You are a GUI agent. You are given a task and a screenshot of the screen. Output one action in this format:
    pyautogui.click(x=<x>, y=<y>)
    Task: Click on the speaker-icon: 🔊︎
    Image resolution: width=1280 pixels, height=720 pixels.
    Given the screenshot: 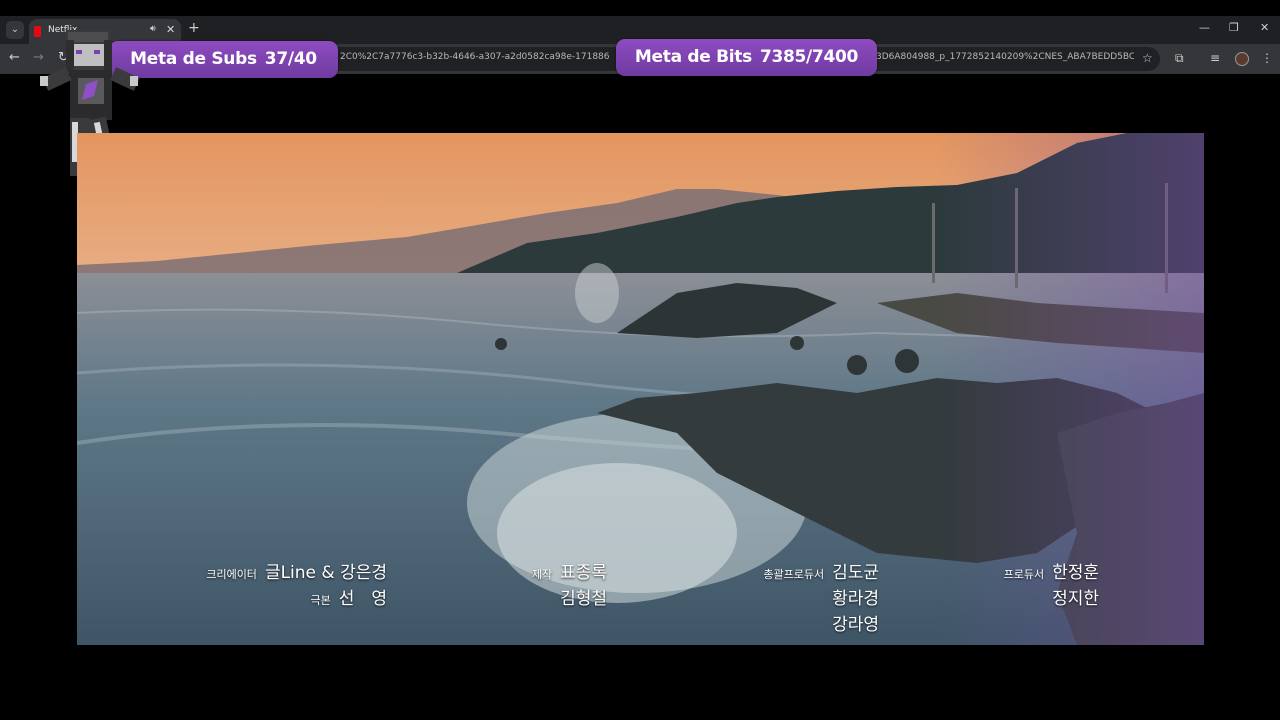 What is the action you would take?
    pyautogui.click(x=153, y=29)
    